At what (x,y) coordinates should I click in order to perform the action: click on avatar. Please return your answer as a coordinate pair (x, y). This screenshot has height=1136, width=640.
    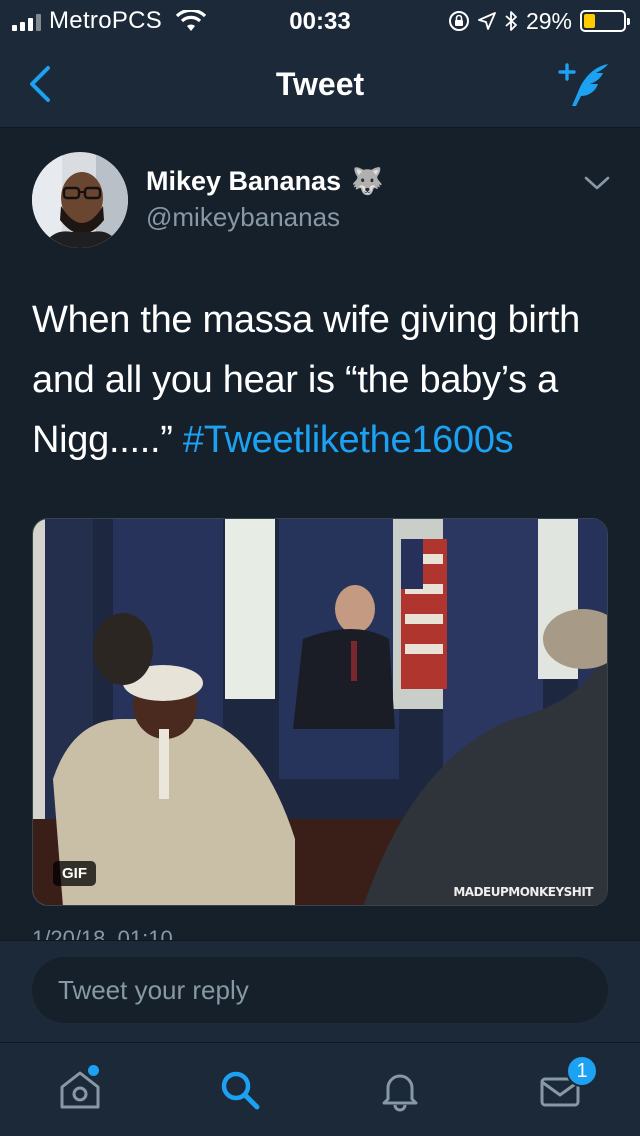
    Looking at the image, I should click on (80, 200).